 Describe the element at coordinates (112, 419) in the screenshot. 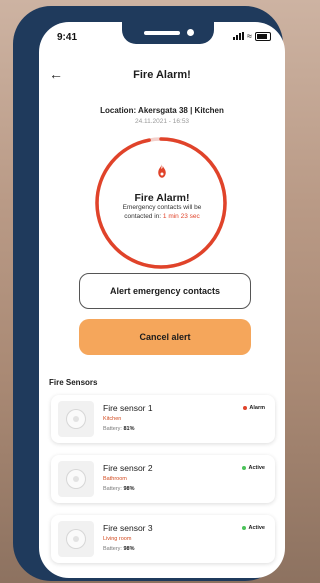

I see `sensor-room: Kitchen` at that location.